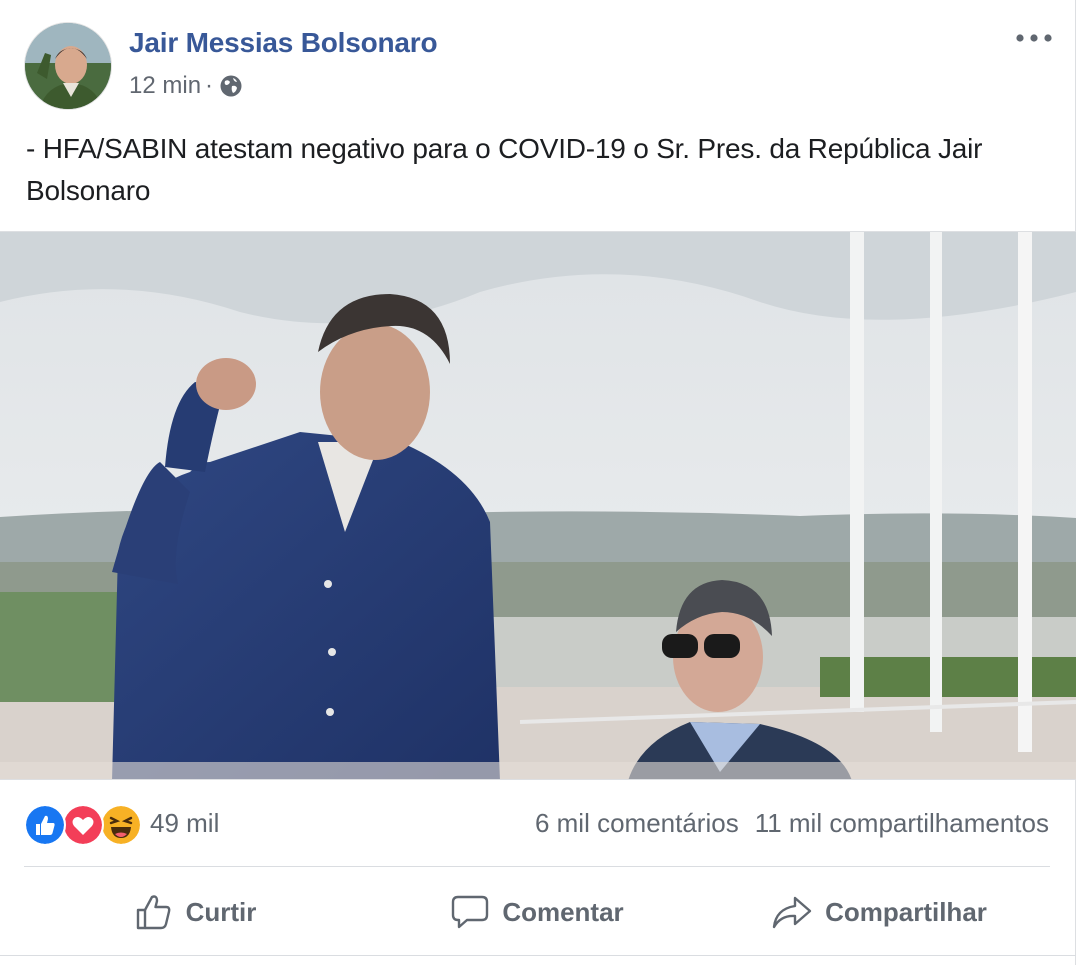 The height and width of the screenshot is (965, 1080). What do you see at coordinates (470, 912) in the screenshot?
I see `speech-bubble-icon` at bounding box center [470, 912].